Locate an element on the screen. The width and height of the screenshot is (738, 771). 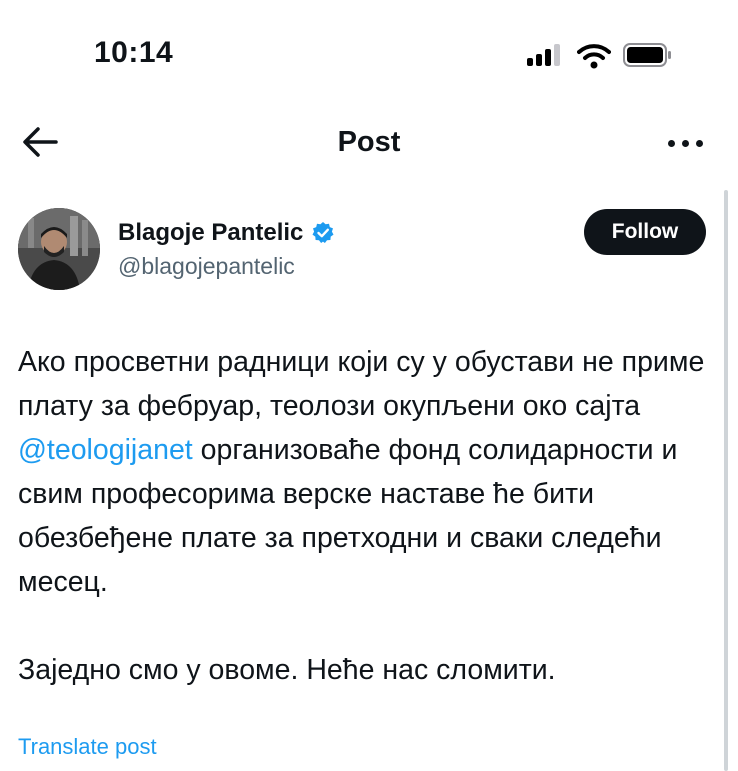
more-options-icon is located at coordinates (686, 143).